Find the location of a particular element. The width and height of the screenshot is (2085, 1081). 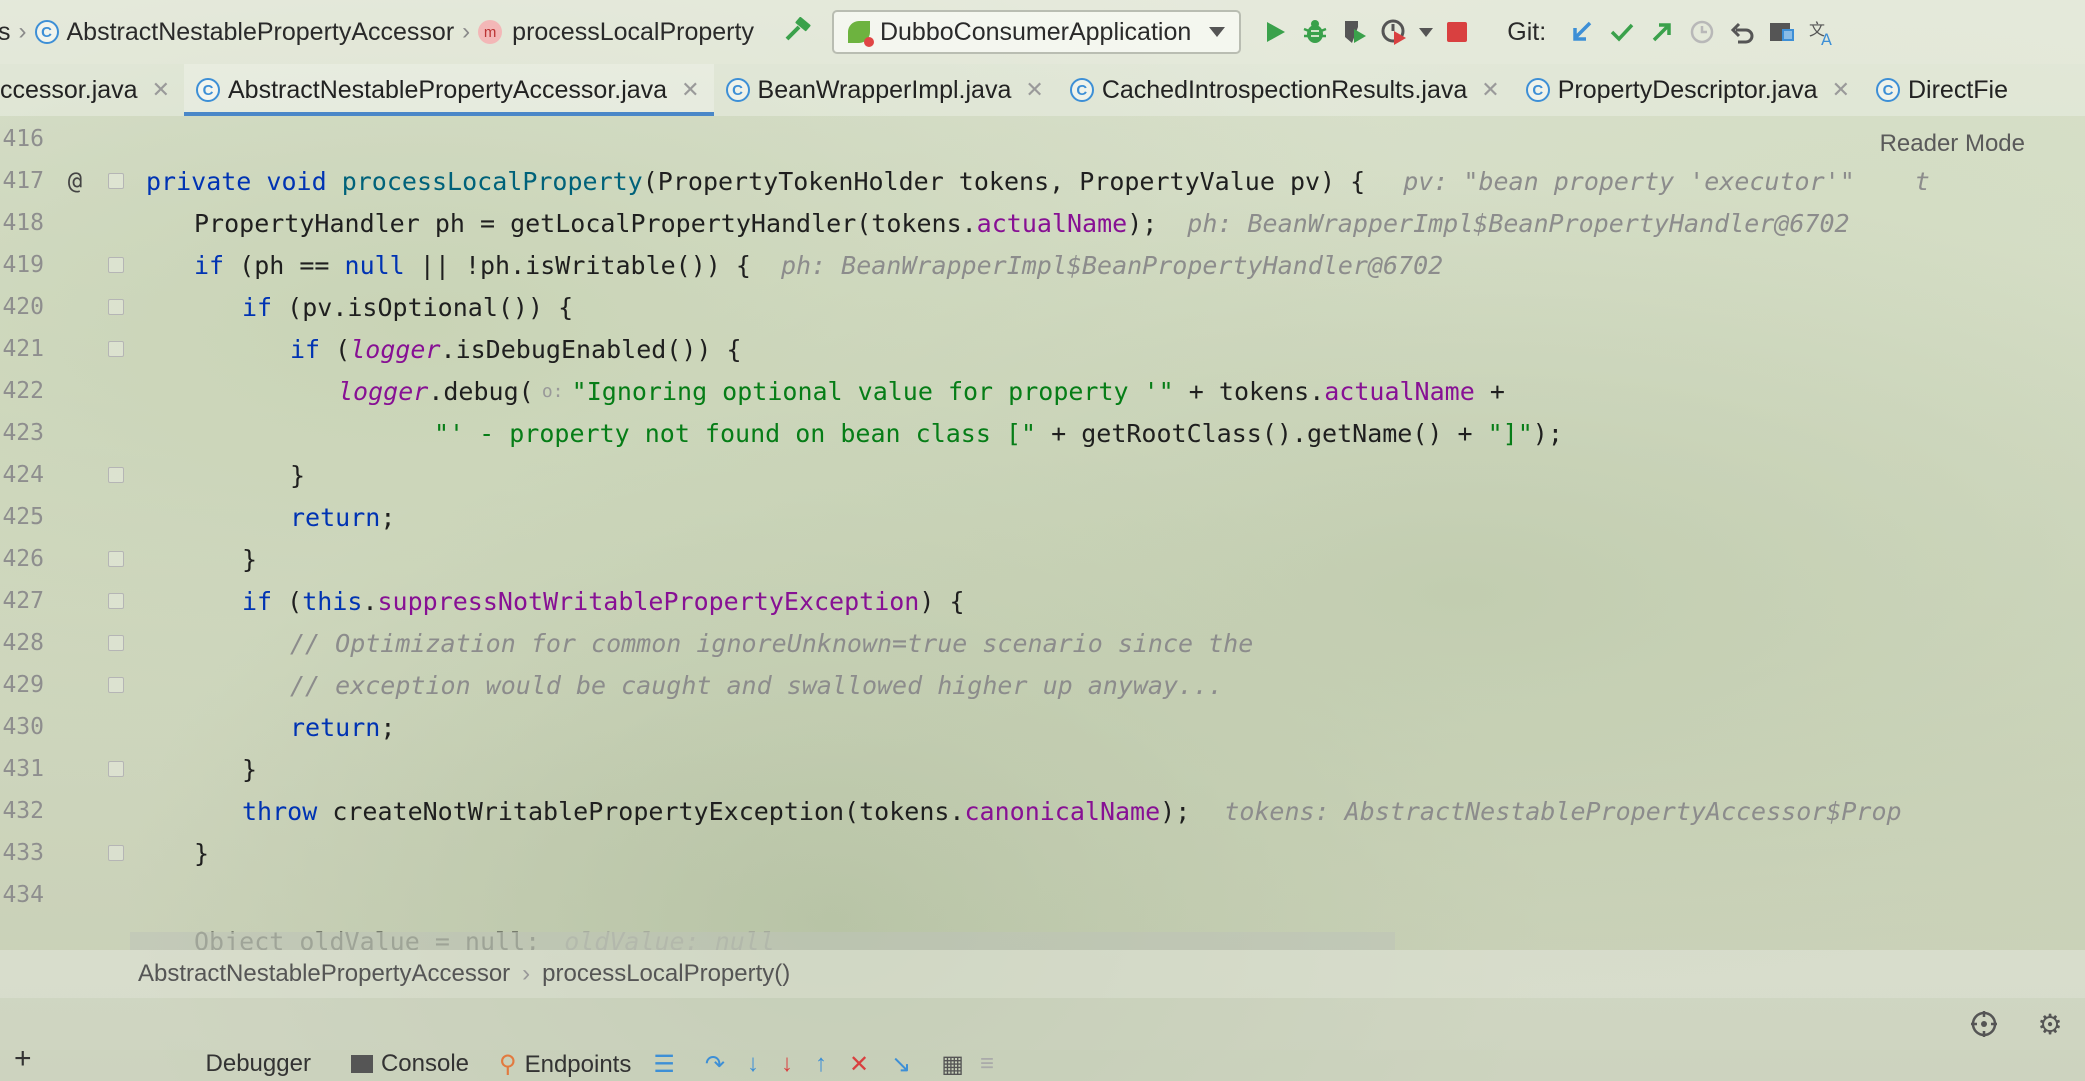

force-step-into-icon: ↓ is located at coordinates (787, 1064).